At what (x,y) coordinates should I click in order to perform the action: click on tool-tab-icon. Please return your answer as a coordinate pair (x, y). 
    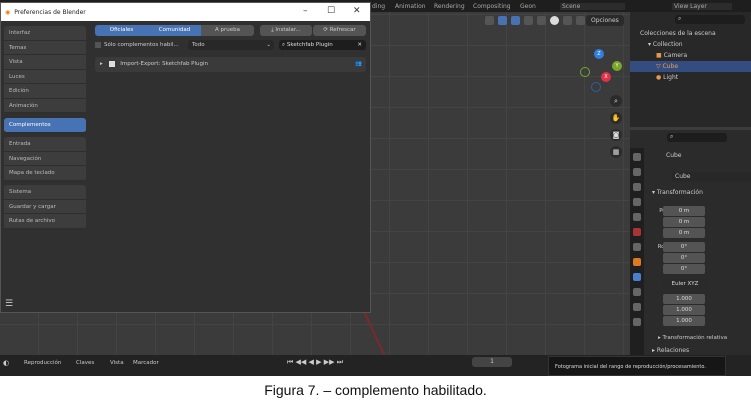
    Looking at the image, I should click on (637, 157).